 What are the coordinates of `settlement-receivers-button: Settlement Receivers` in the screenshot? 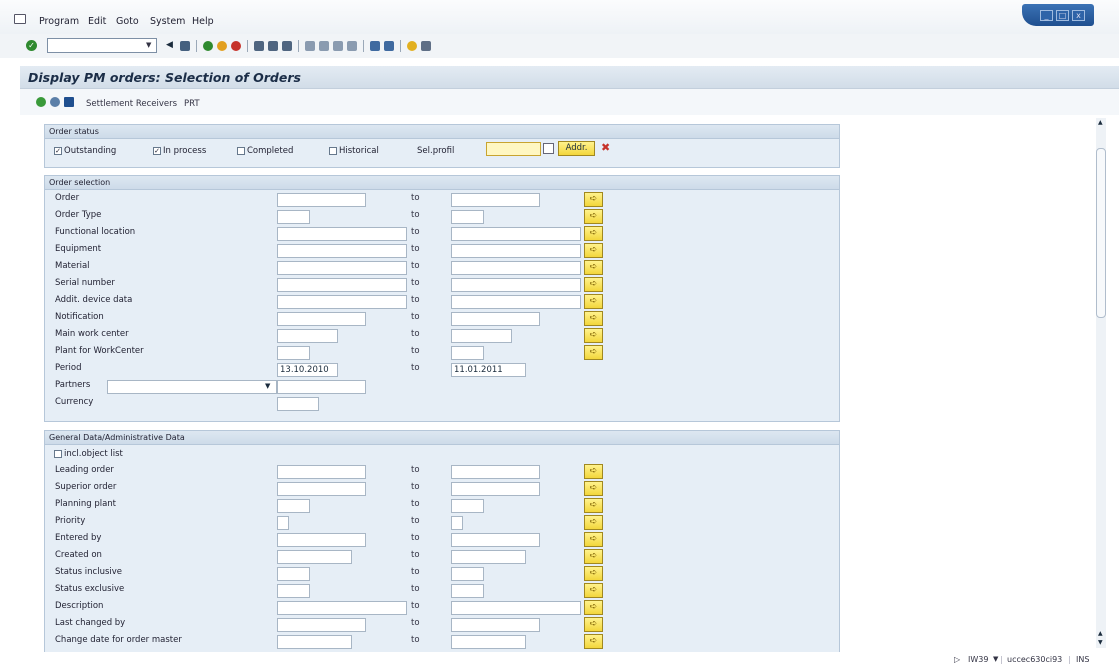 It's located at (131, 104).